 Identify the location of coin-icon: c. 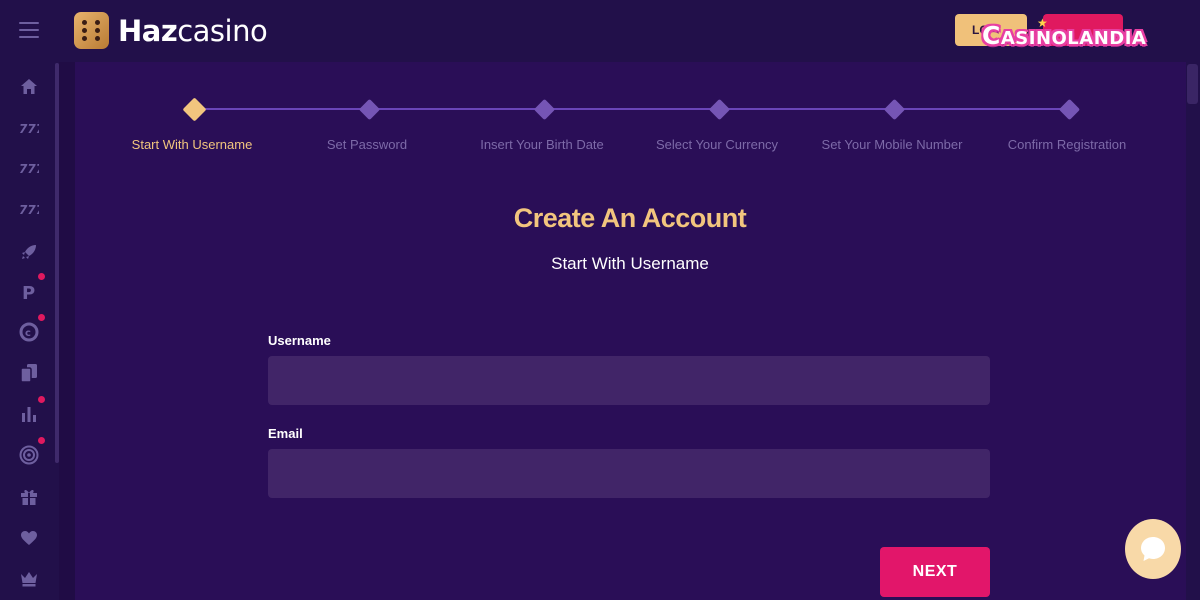
(29, 332).